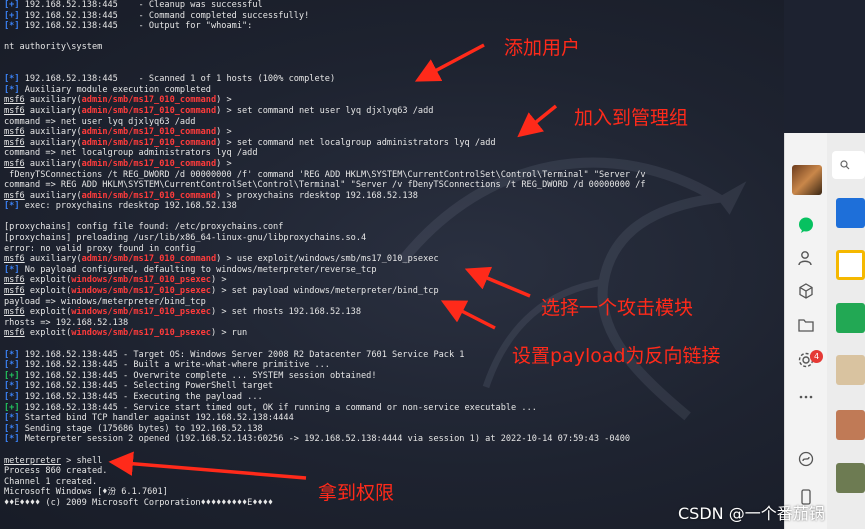 The width and height of the screenshot is (865, 529). What do you see at coordinates (806, 291) in the screenshot?
I see `cube-icon` at bounding box center [806, 291].